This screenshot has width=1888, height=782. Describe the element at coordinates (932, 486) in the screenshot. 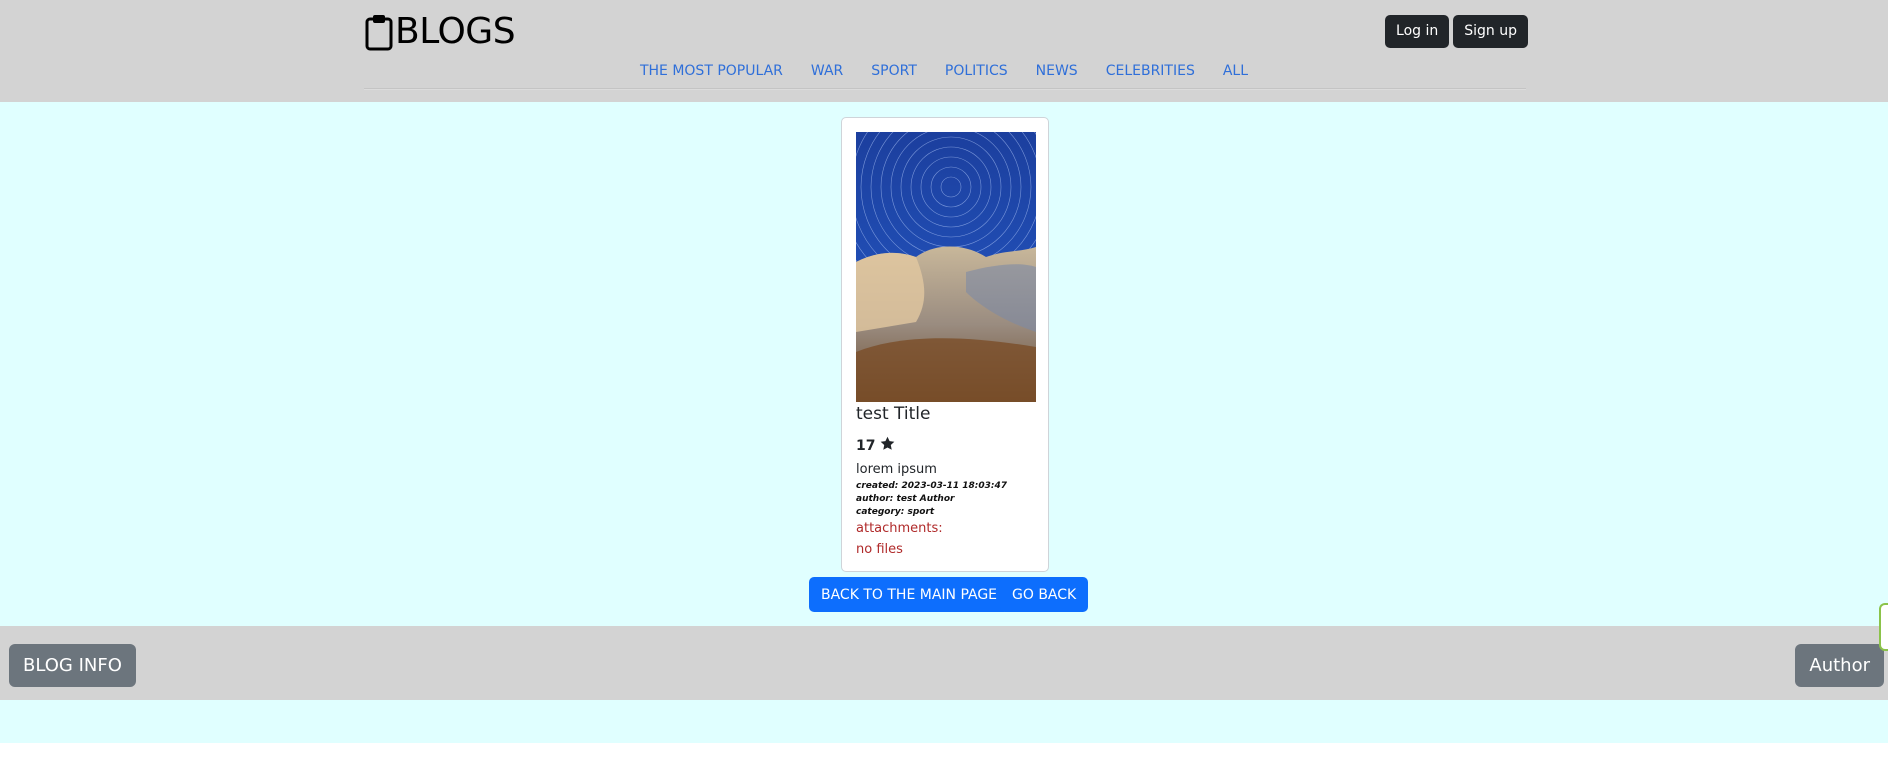

I see `blog-created: created: 2023-03-11 18:03:47` at that location.